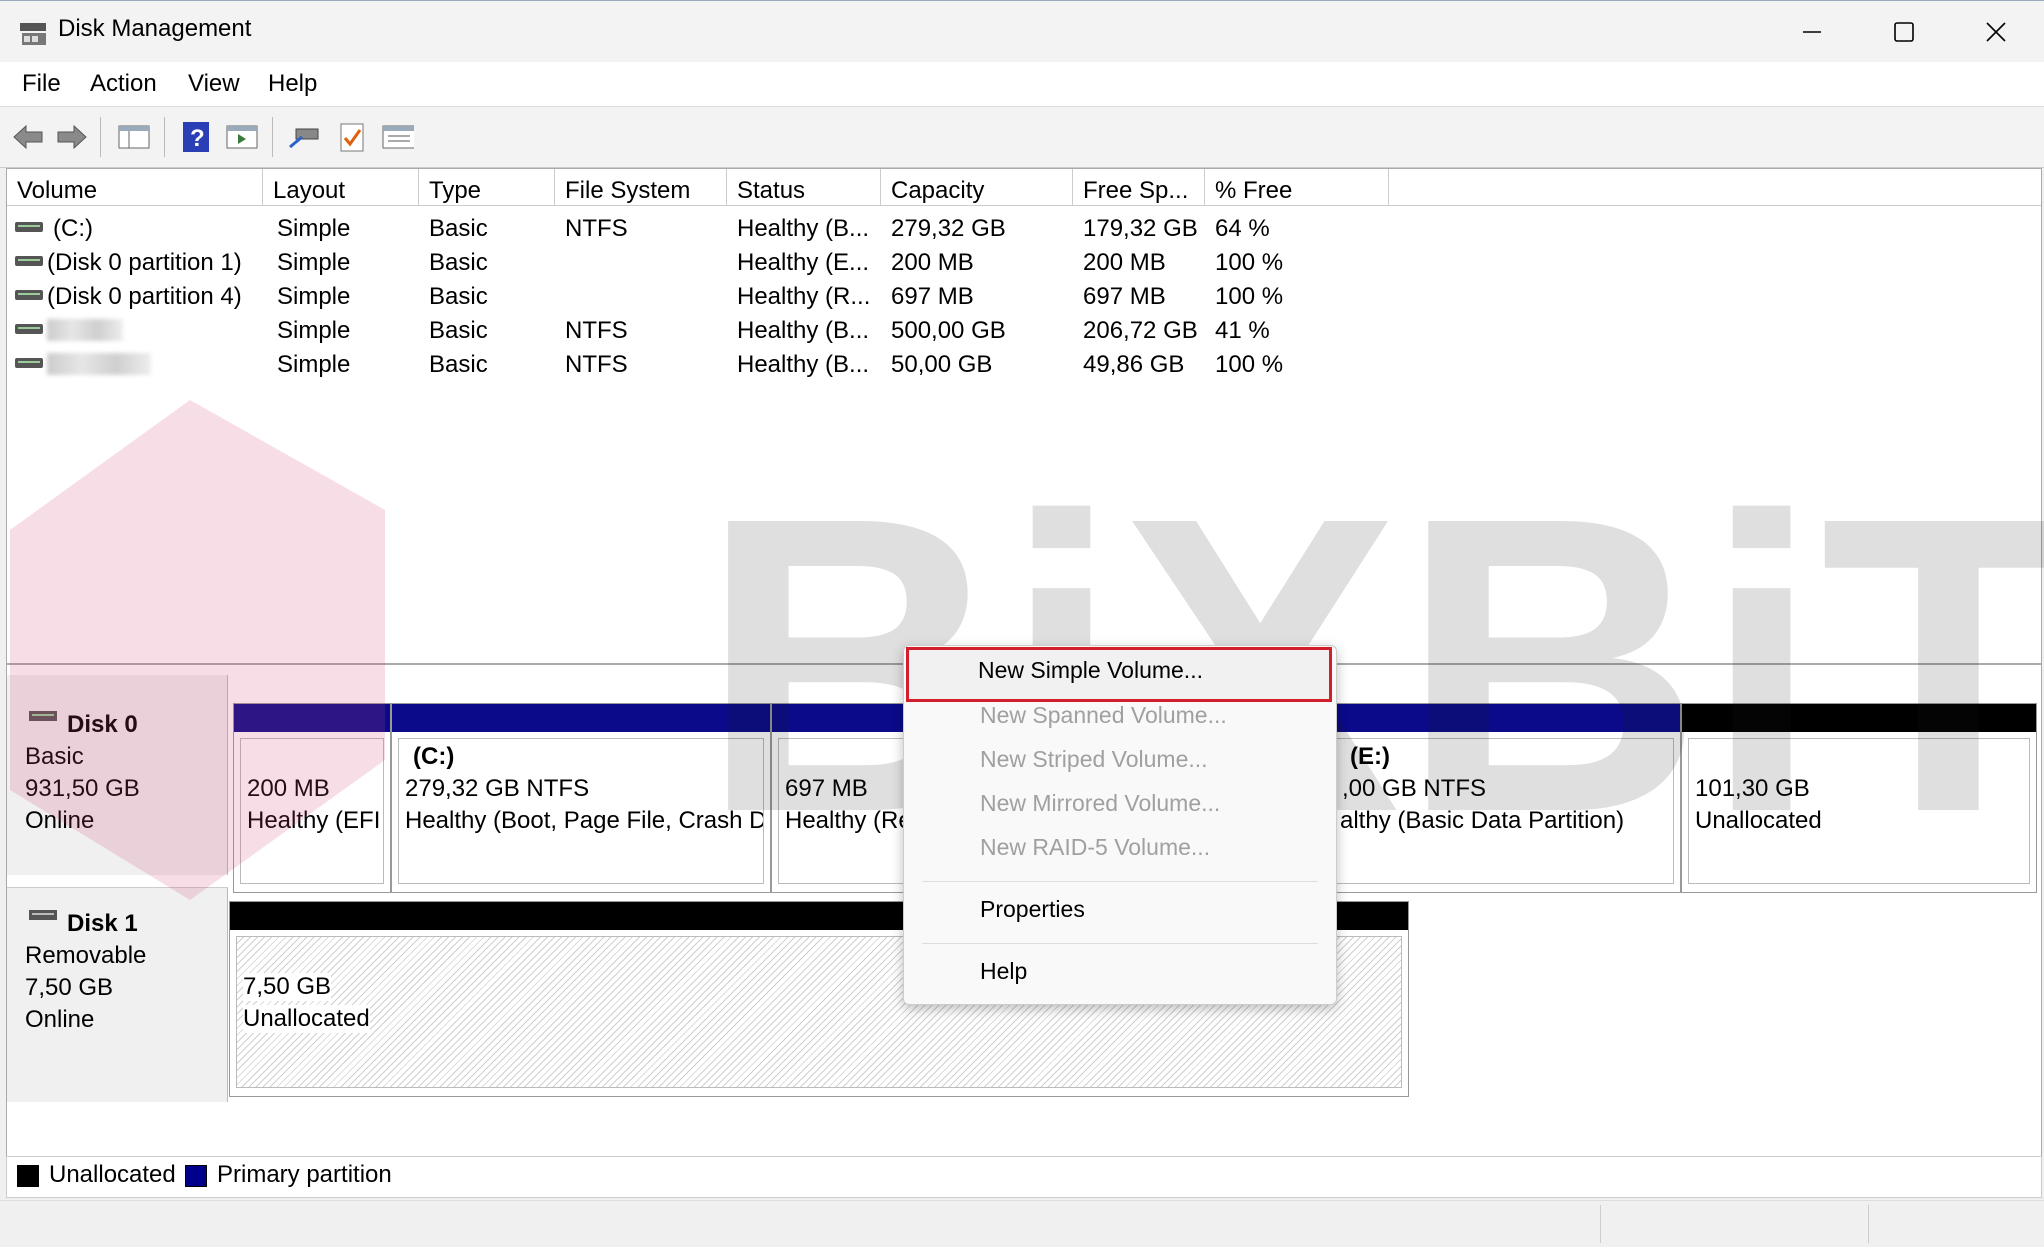 This screenshot has height=1247, width=2044. Describe the element at coordinates (352, 137) in the screenshot. I see `checklist-icon` at that location.